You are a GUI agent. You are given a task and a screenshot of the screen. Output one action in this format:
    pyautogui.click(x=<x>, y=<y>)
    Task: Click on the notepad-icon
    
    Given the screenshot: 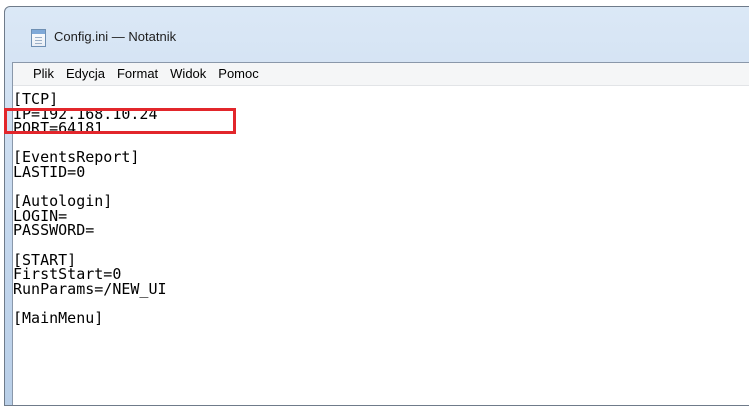 What is the action you would take?
    pyautogui.click(x=38, y=38)
    